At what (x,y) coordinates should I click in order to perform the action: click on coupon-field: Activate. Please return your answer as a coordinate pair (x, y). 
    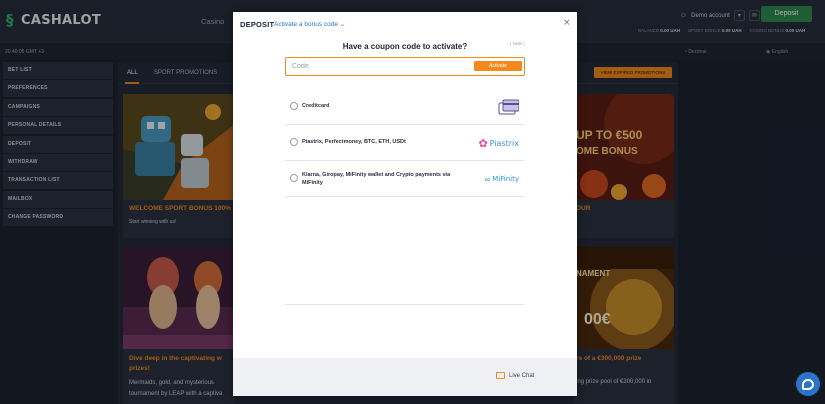
    Looking at the image, I should click on (405, 66).